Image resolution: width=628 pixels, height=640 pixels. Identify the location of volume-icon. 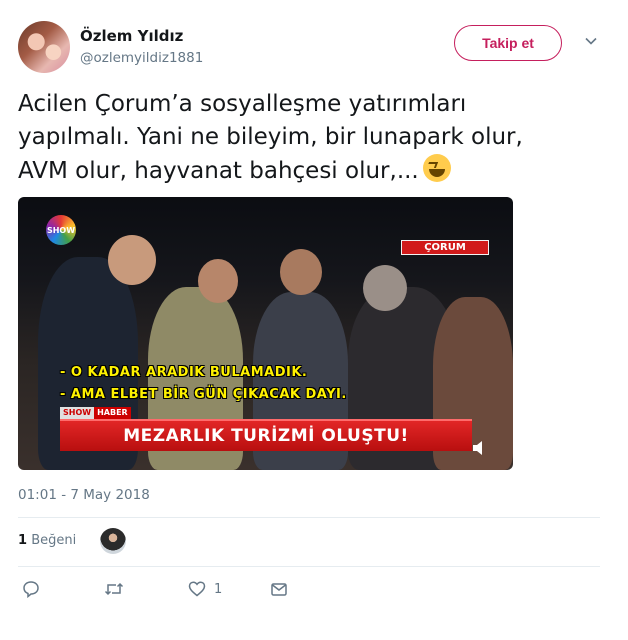
(479, 448).